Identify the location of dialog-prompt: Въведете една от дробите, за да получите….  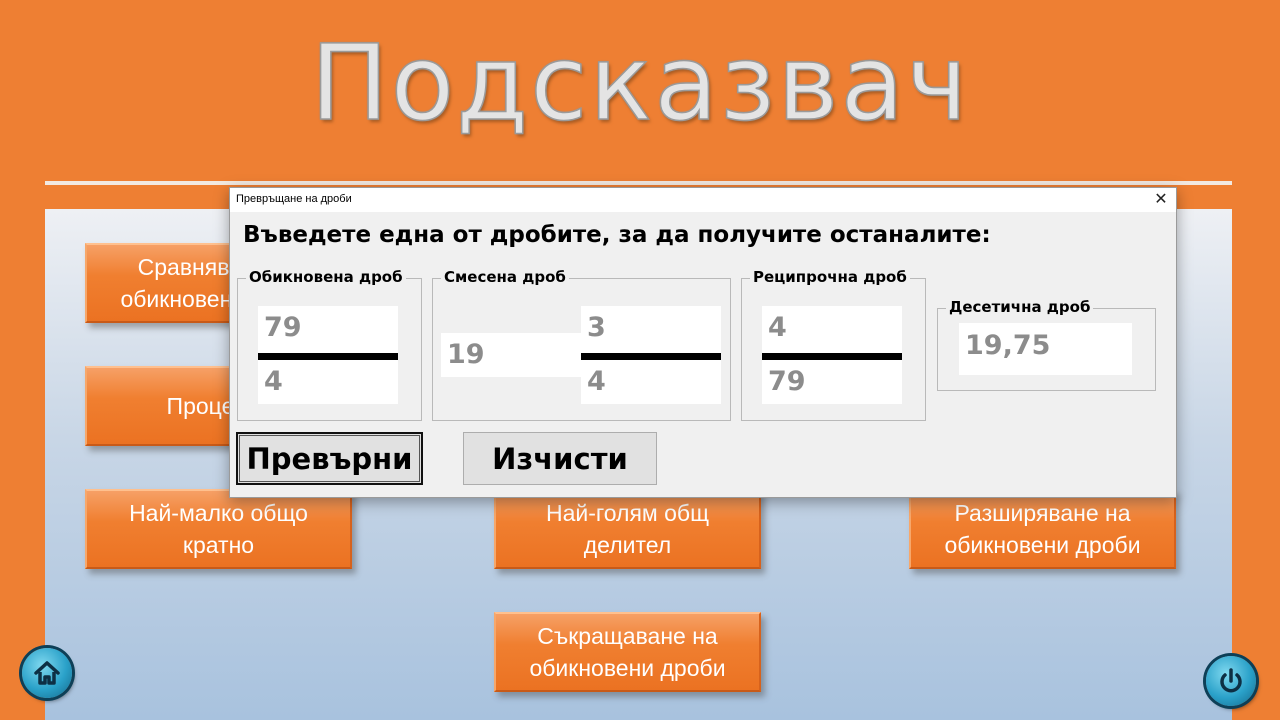
(617, 235).